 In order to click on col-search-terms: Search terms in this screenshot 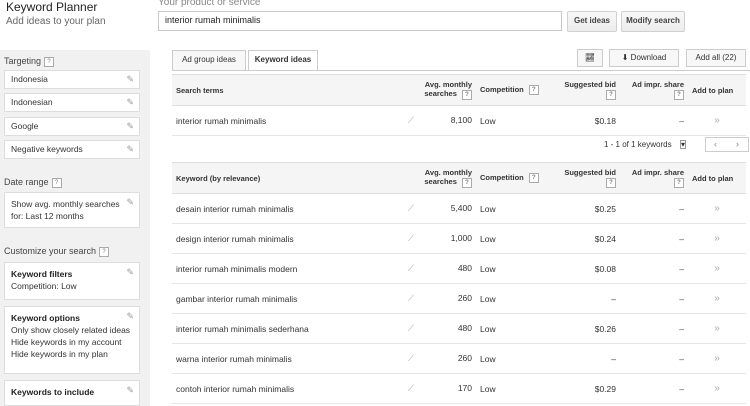, I will do `click(288, 90)`.